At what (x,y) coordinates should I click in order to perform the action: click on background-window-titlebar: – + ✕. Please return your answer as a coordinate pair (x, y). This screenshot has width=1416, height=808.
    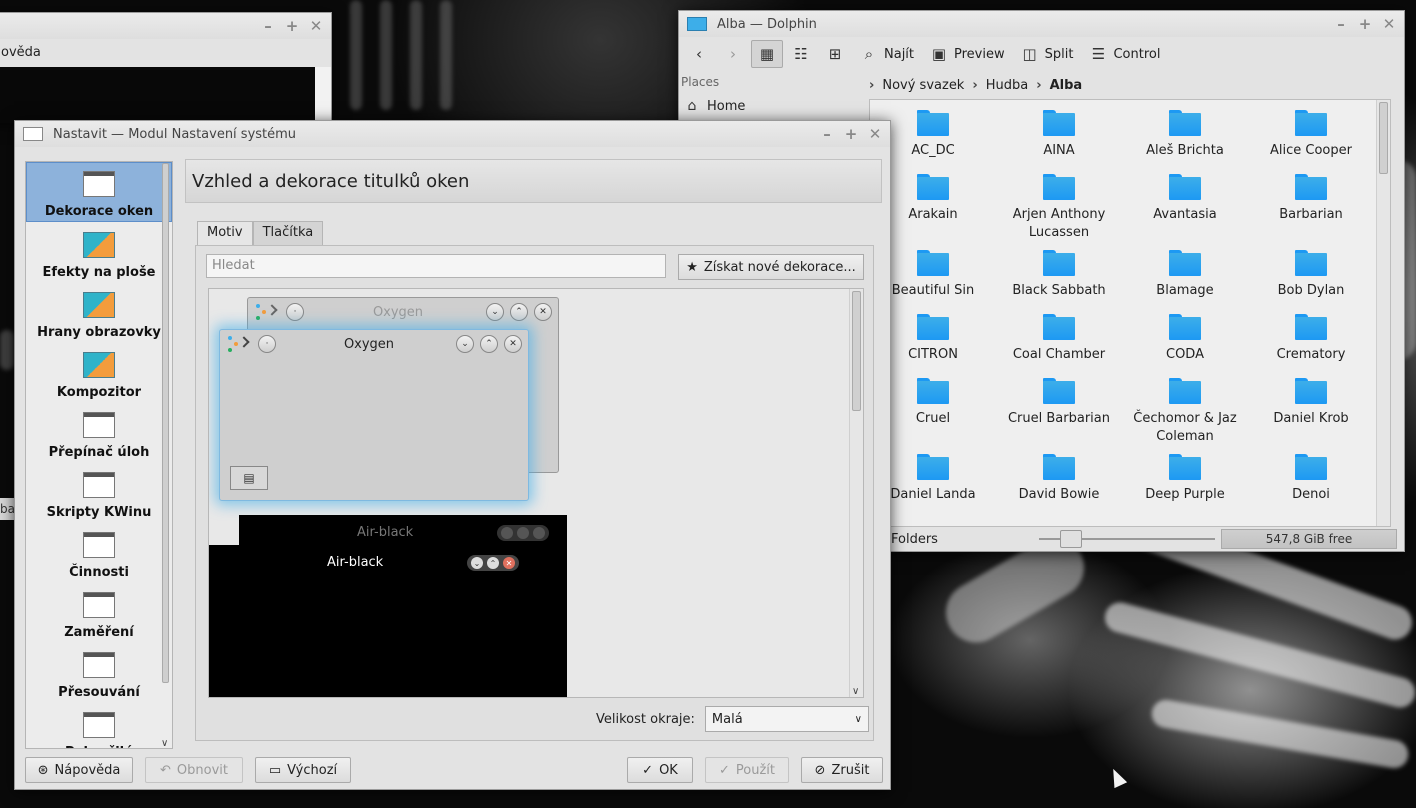
    Looking at the image, I should click on (165, 26).